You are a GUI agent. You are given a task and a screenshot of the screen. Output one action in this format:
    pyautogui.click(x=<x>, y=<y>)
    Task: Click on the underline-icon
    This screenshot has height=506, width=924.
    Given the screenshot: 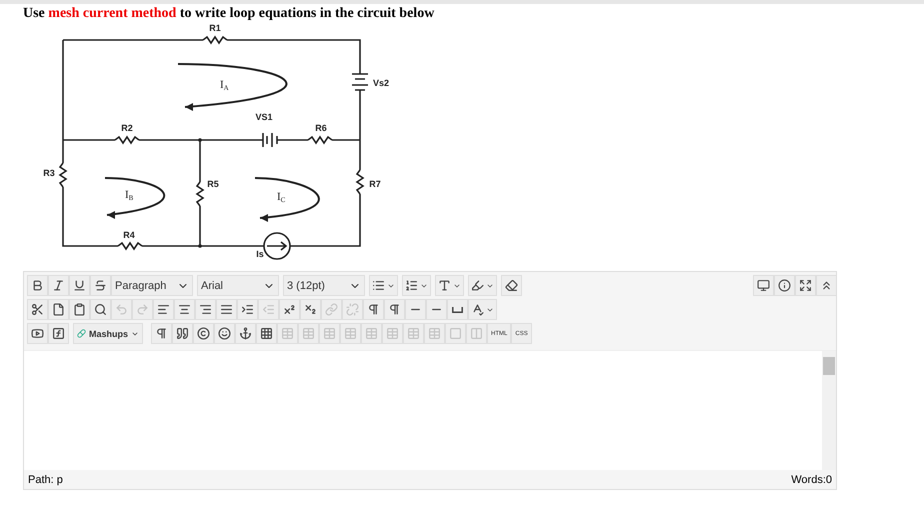 What is the action you would take?
    pyautogui.click(x=79, y=285)
    